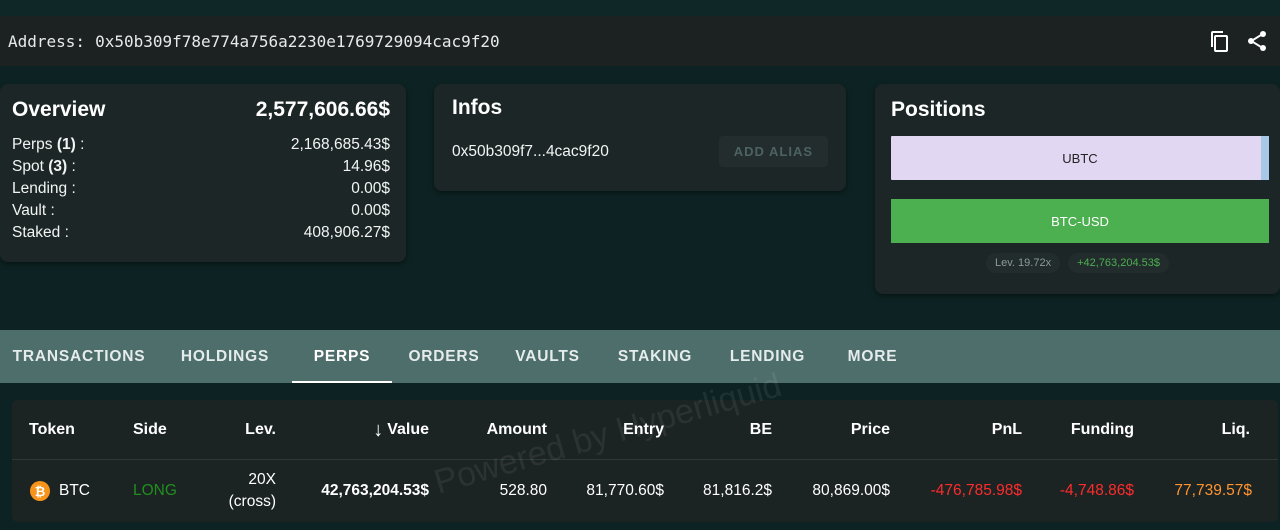 The width and height of the screenshot is (1280, 530). I want to click on overview-header: Overview 2,577,606.66$, so click(201, 110).